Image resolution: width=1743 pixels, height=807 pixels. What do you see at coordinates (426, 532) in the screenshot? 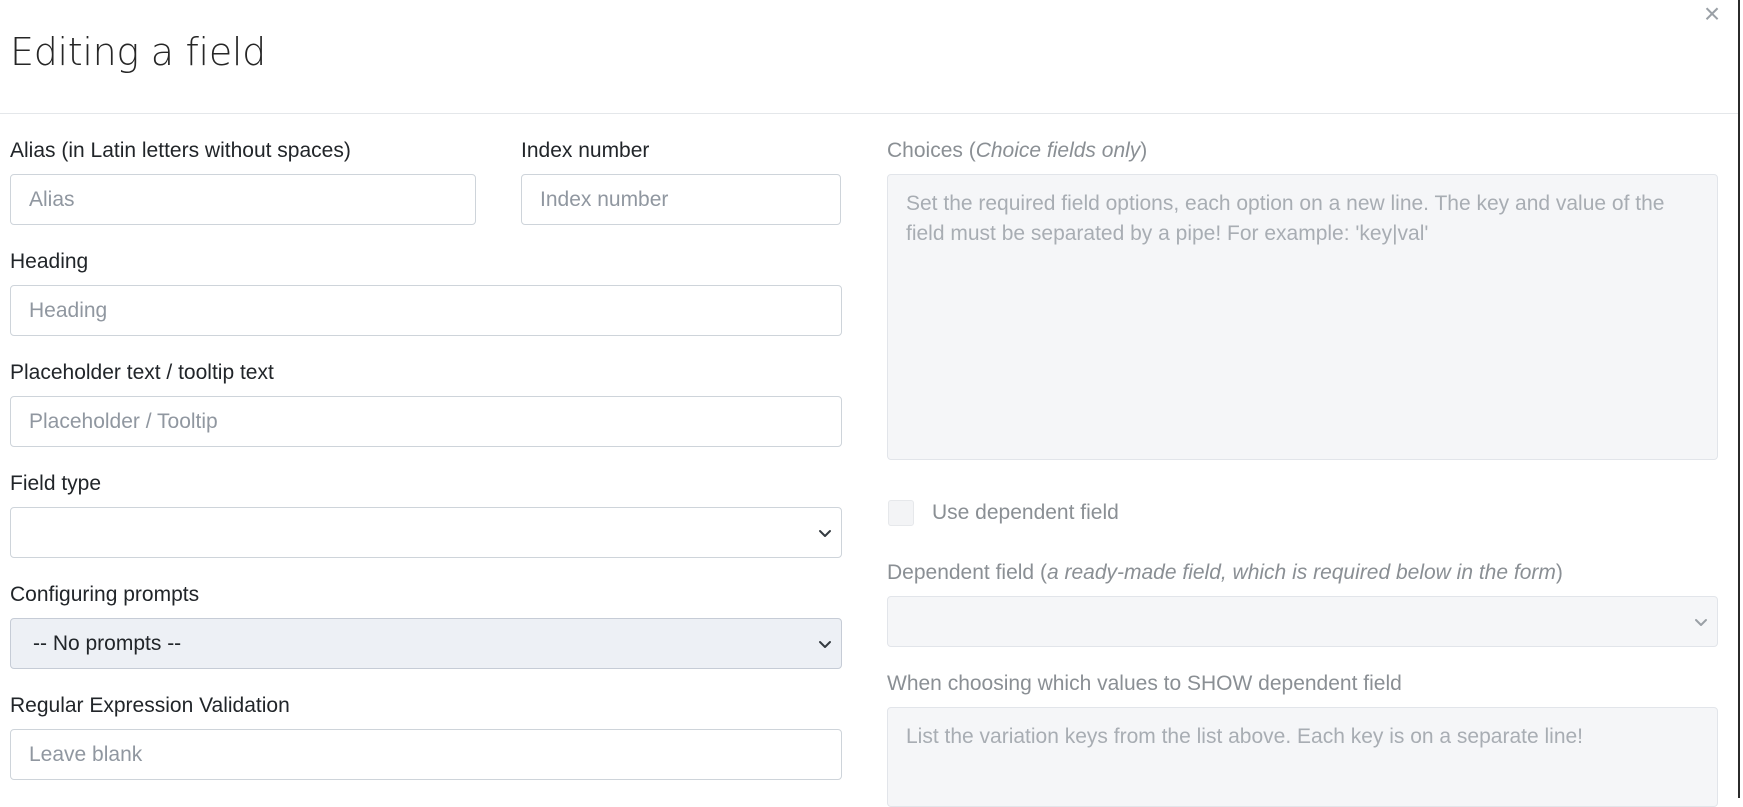
I see `field-type-select` at bounding box center [426, 532].